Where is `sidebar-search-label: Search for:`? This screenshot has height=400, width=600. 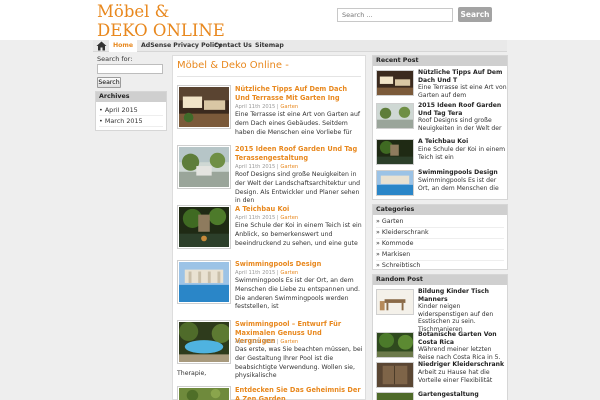 sidebar-search-label: Search for: is located at coordinates (115, 59).